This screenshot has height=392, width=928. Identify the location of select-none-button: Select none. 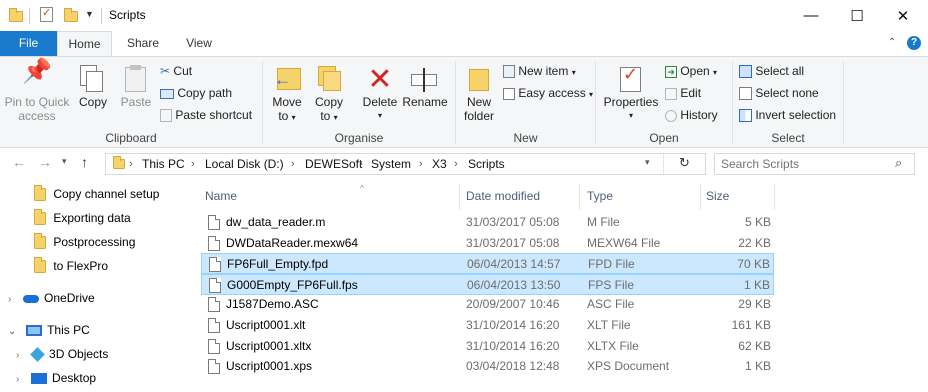
(779, 93).